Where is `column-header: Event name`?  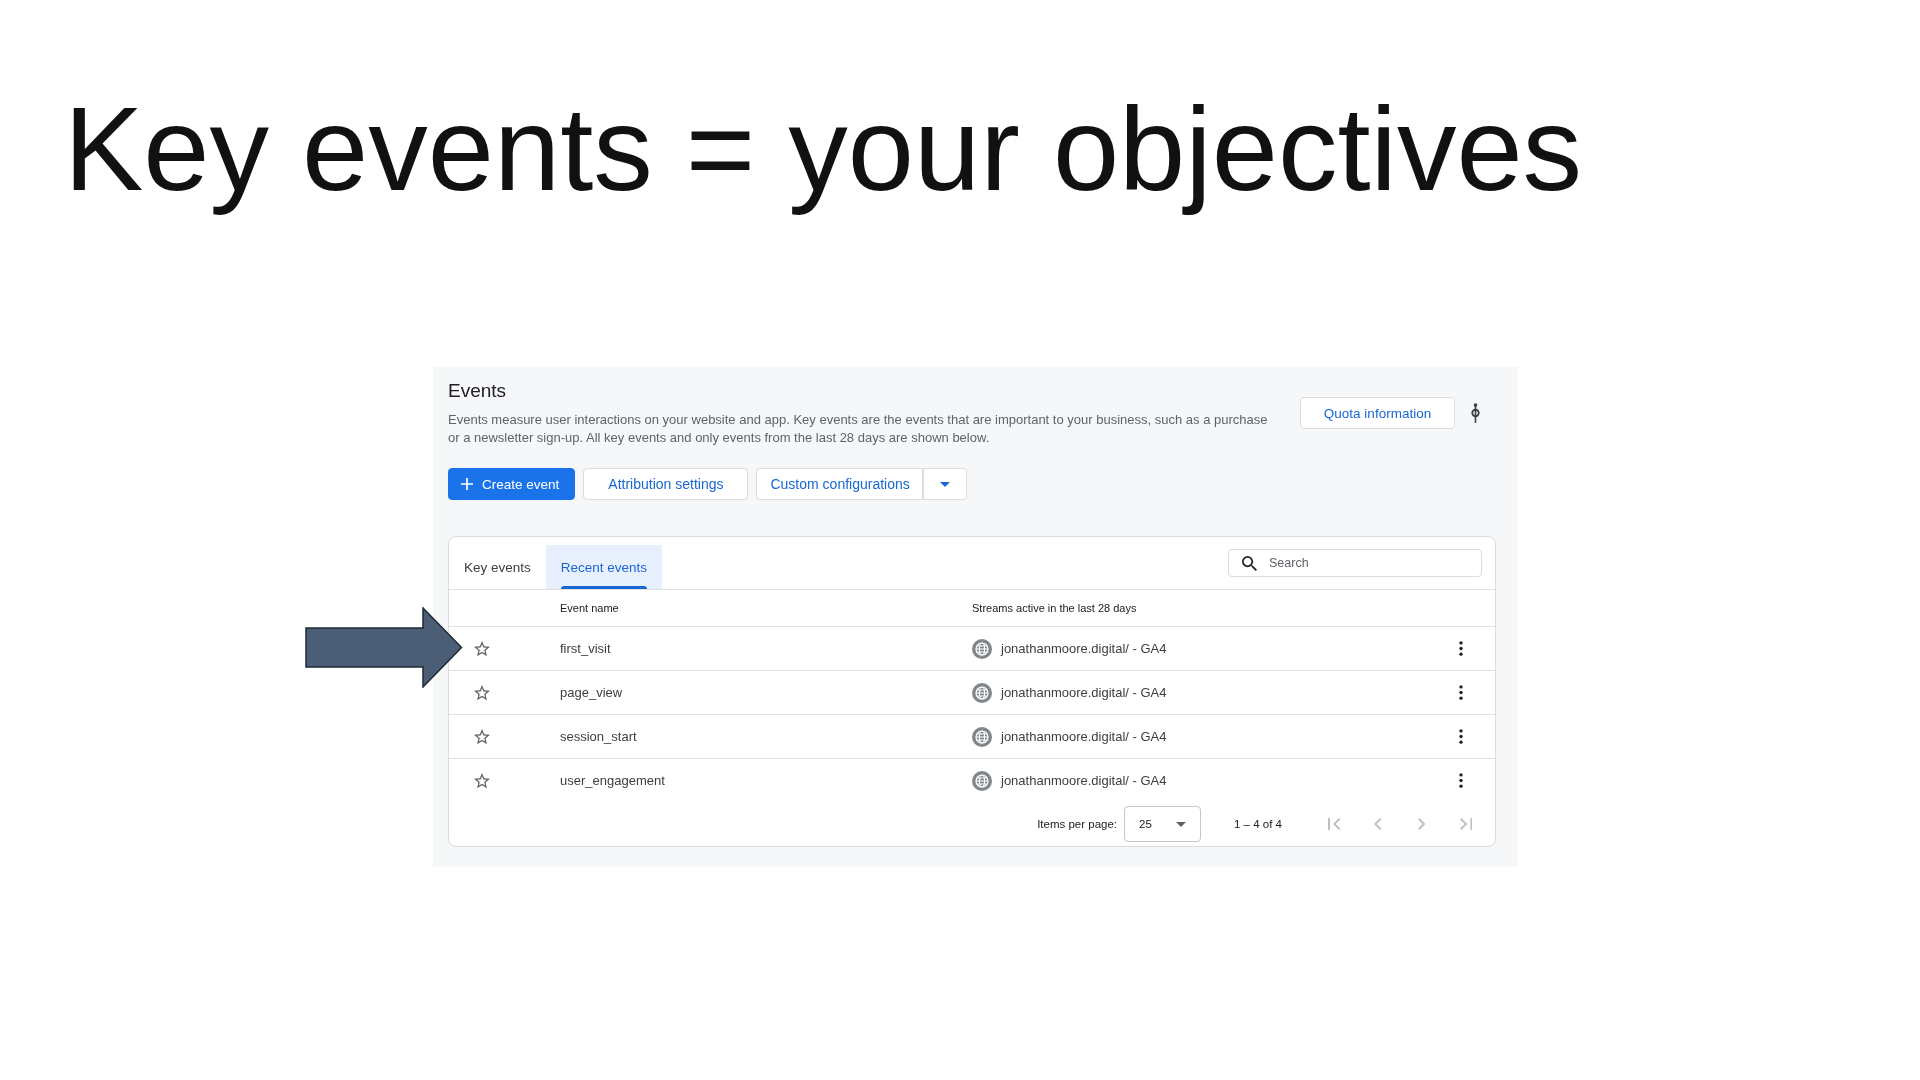 column-header: Event name is located at coordinates (589, 608).